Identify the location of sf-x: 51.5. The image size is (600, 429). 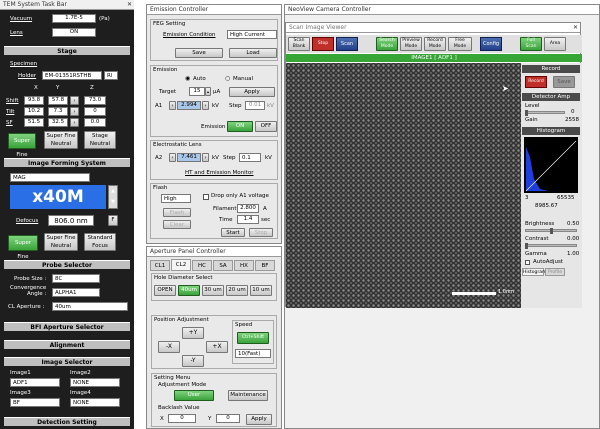
(34, 122).